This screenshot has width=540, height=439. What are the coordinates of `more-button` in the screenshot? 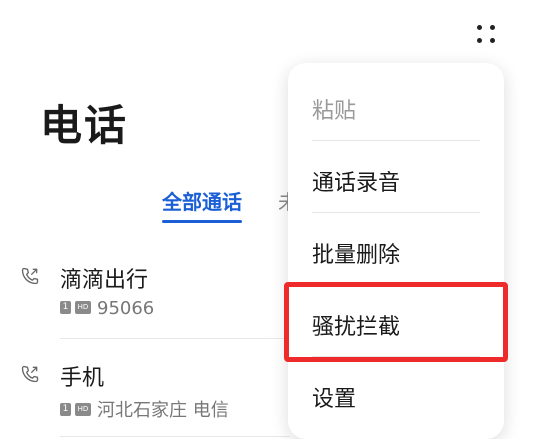 It's located at (486, 36).